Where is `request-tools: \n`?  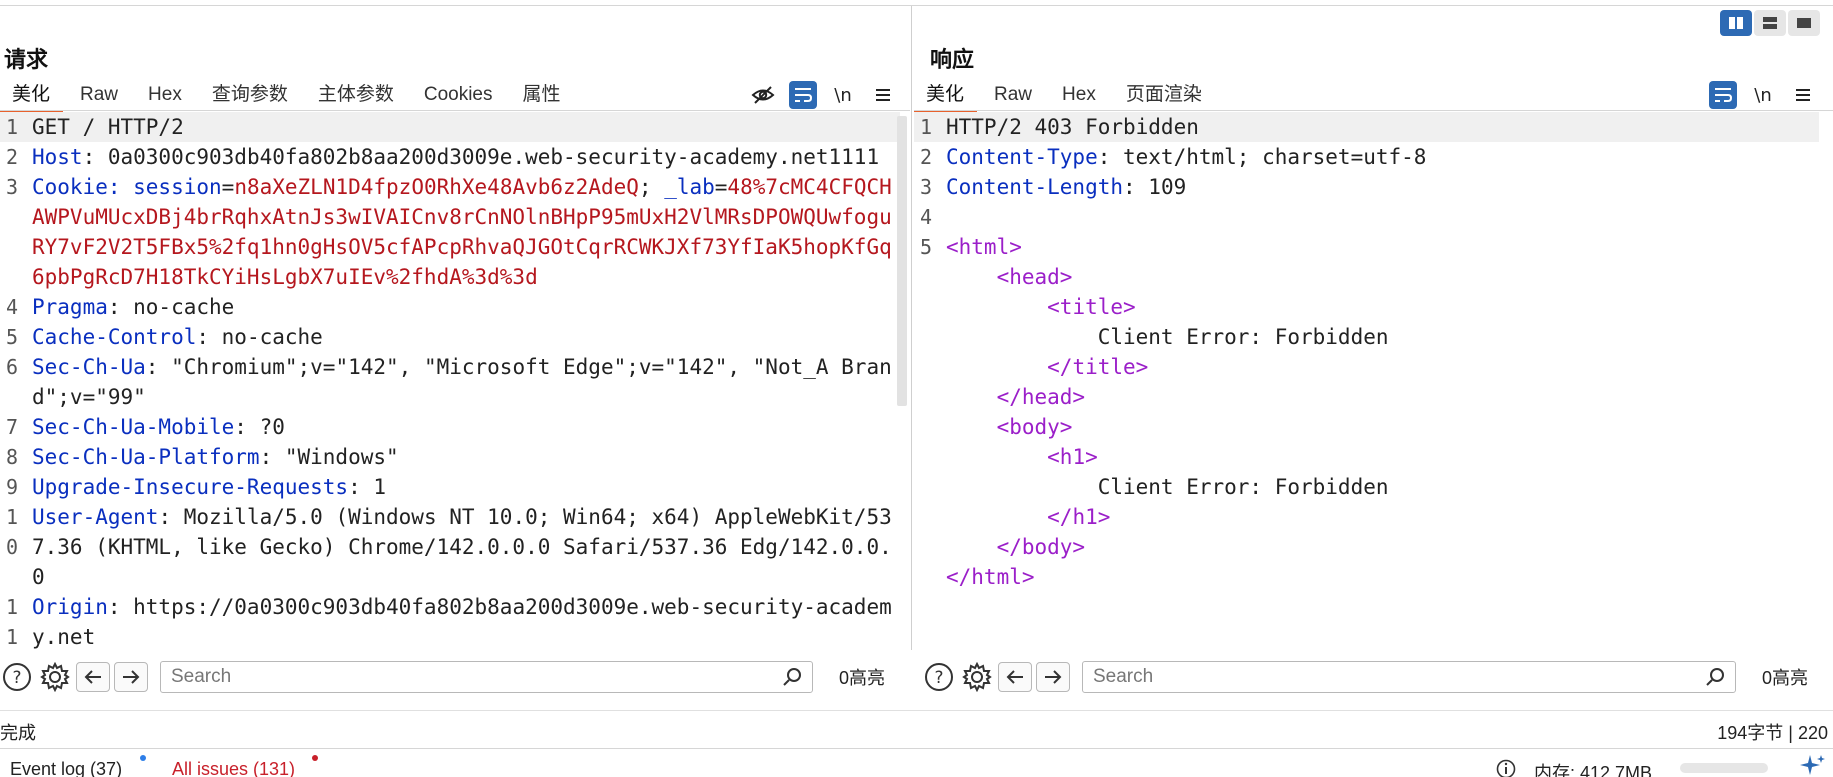
request-tools: \n is located at coordinates (823, 95).